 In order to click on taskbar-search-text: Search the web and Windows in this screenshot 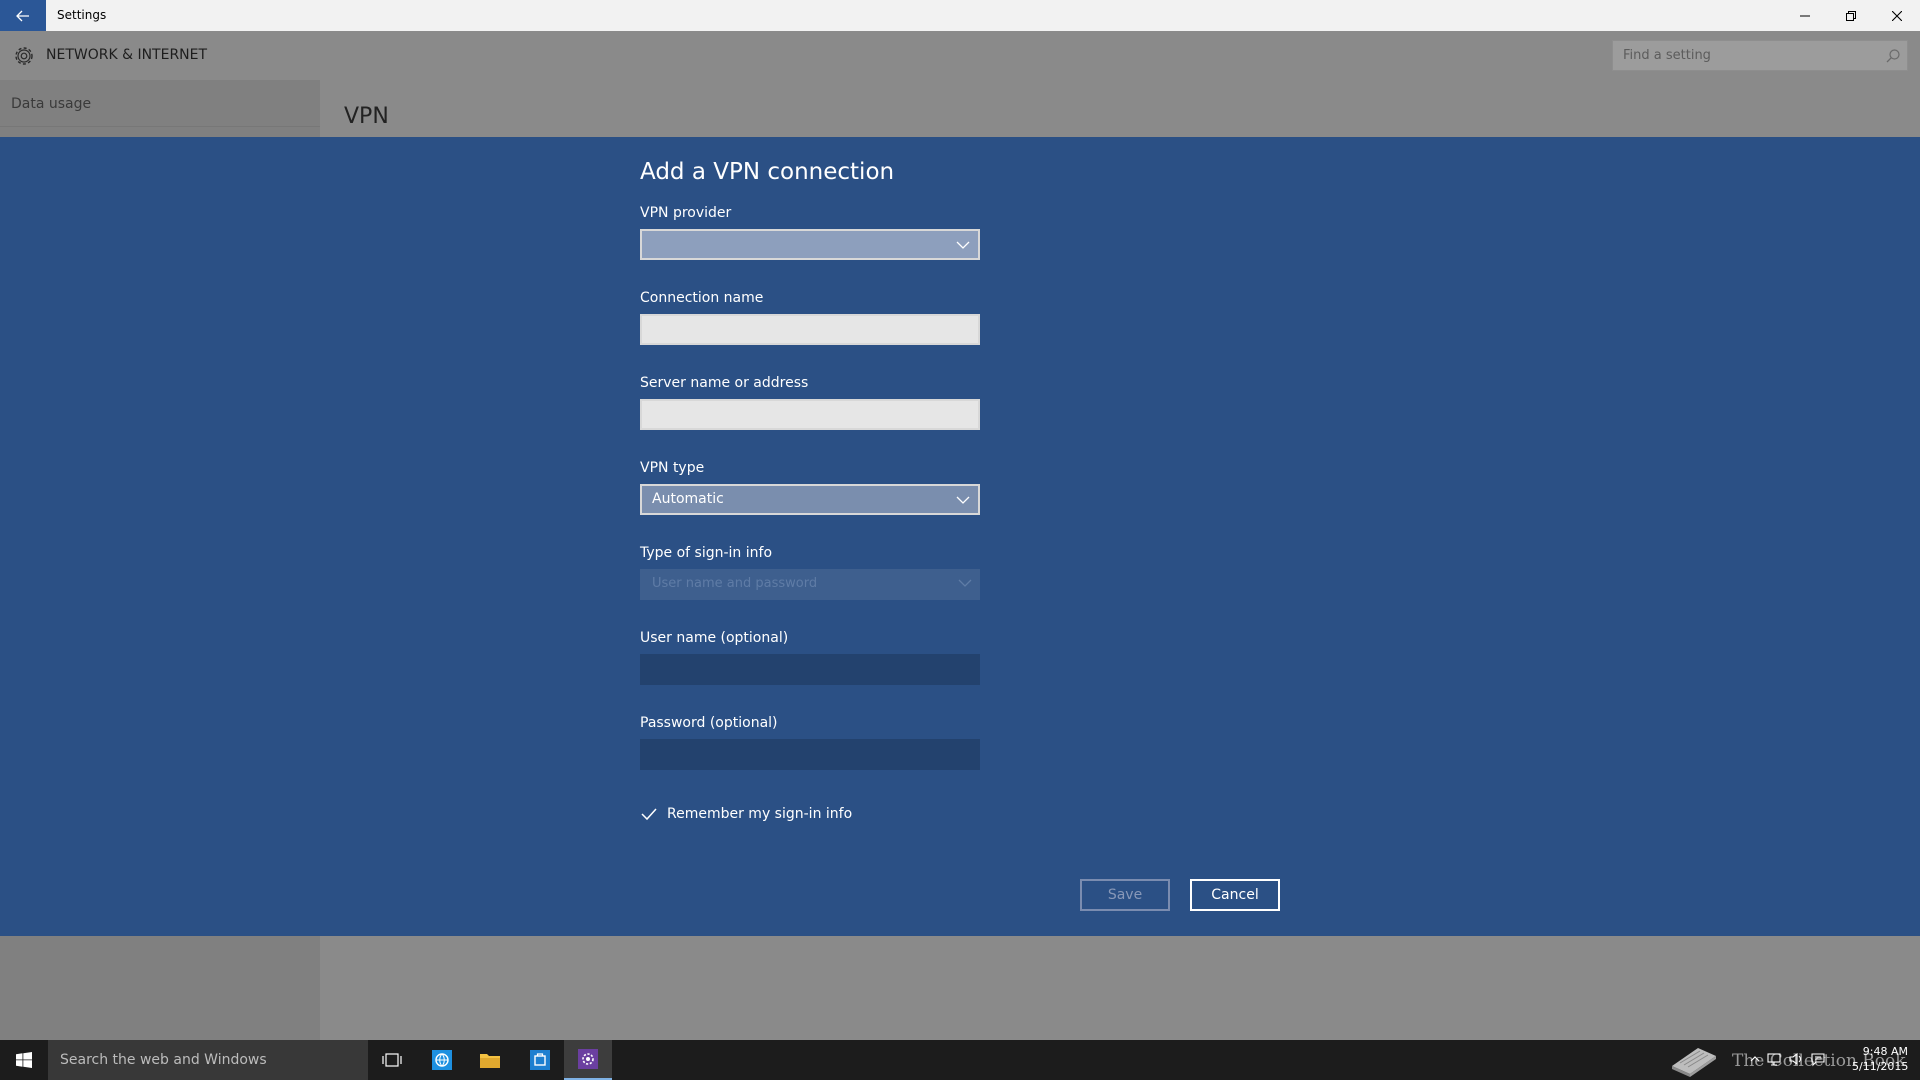, I will do `click(163, 1060)`.